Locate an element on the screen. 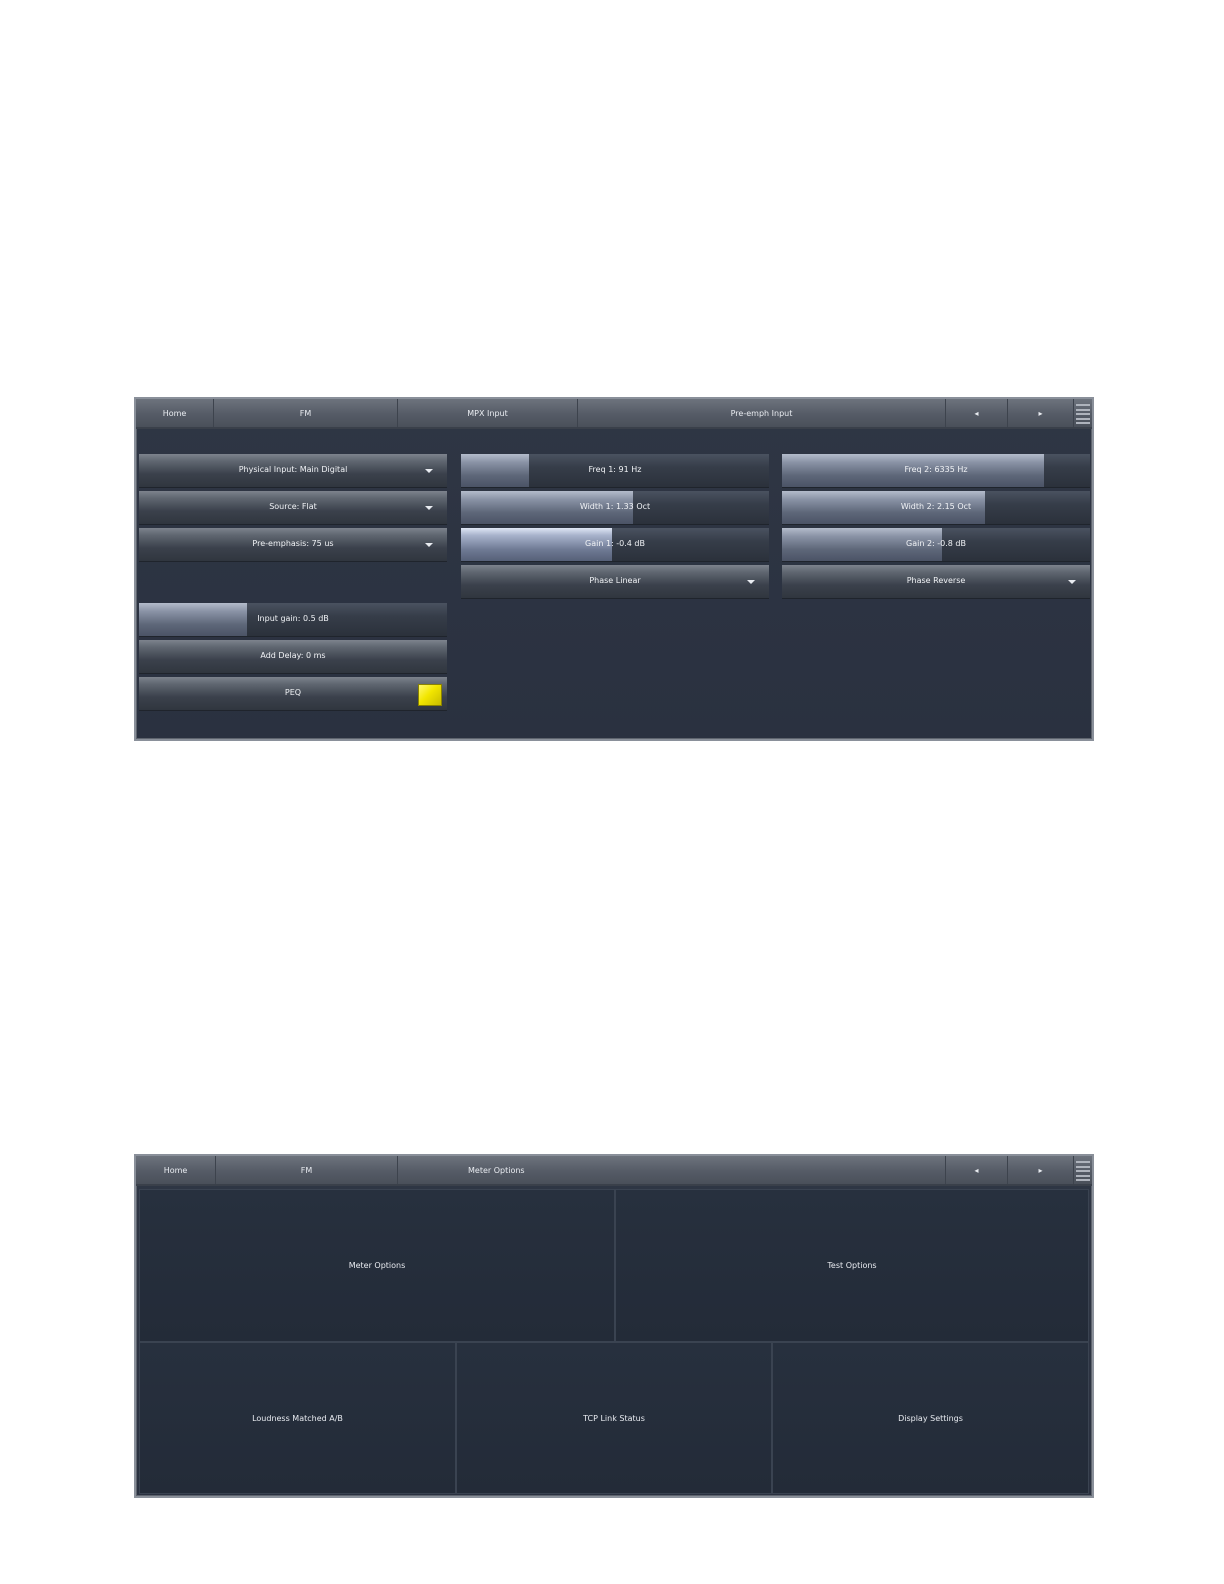  tcp-link-status-label: TCP Link Status is located at coordinates (614, 1418).